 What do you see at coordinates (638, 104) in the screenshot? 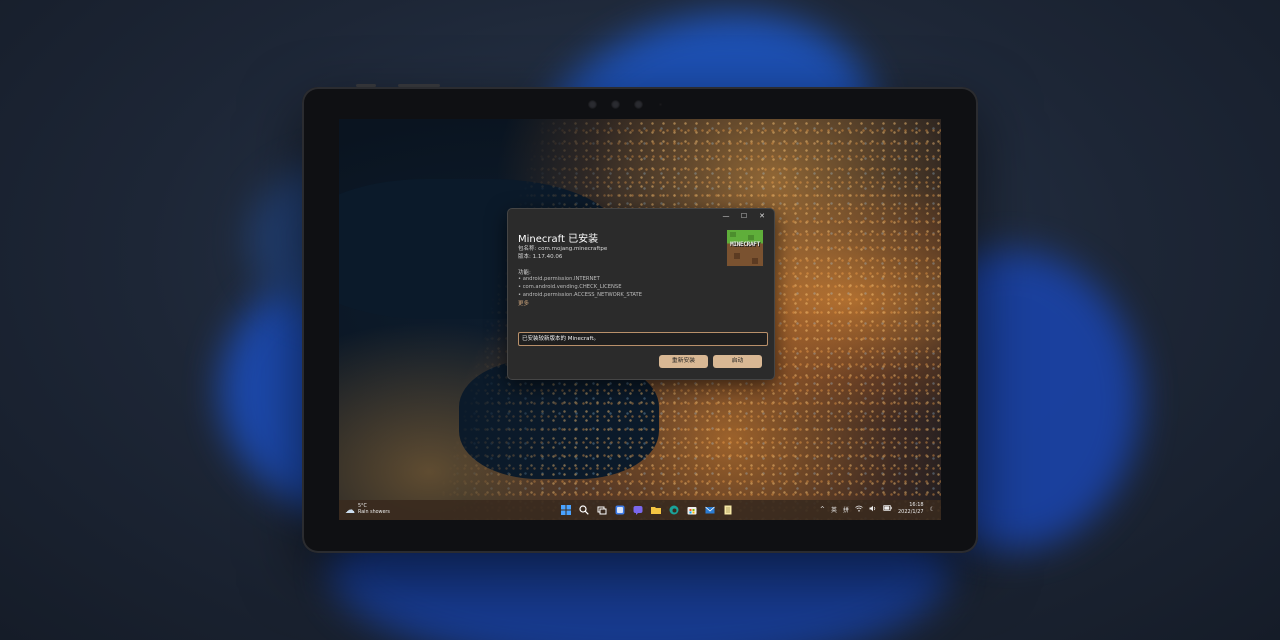
I see `camera-lens` at bounding box center [638, 104].